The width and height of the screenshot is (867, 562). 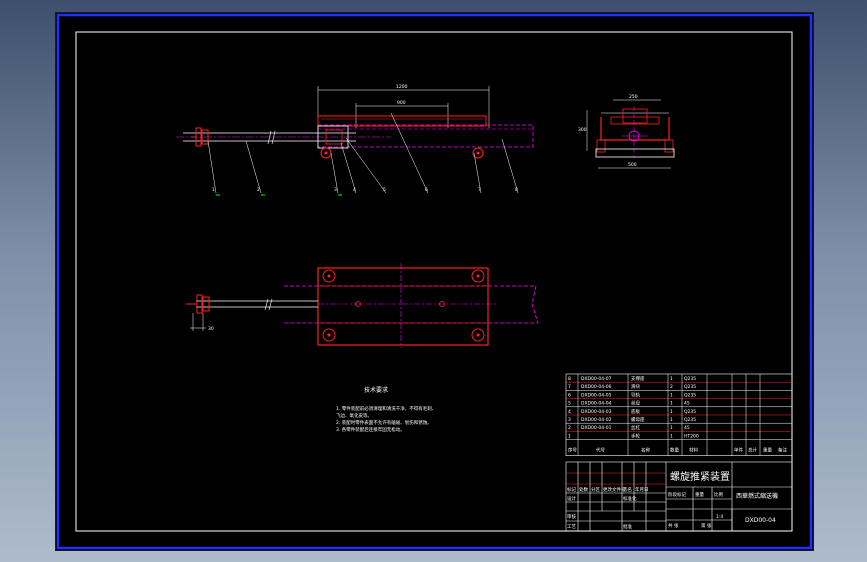 What do you see at coordinates (569, 404) in the screenshot?
I see `bom-cell-no: 5` at bounding box center [569, 404].